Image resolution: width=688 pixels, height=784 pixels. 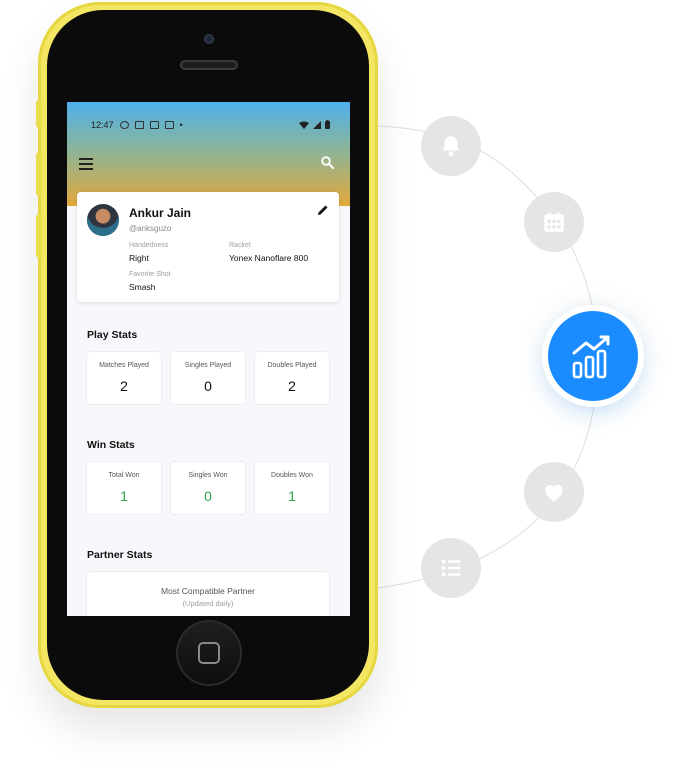 I want to click on volume-up-button, so click(x=39, y=174).